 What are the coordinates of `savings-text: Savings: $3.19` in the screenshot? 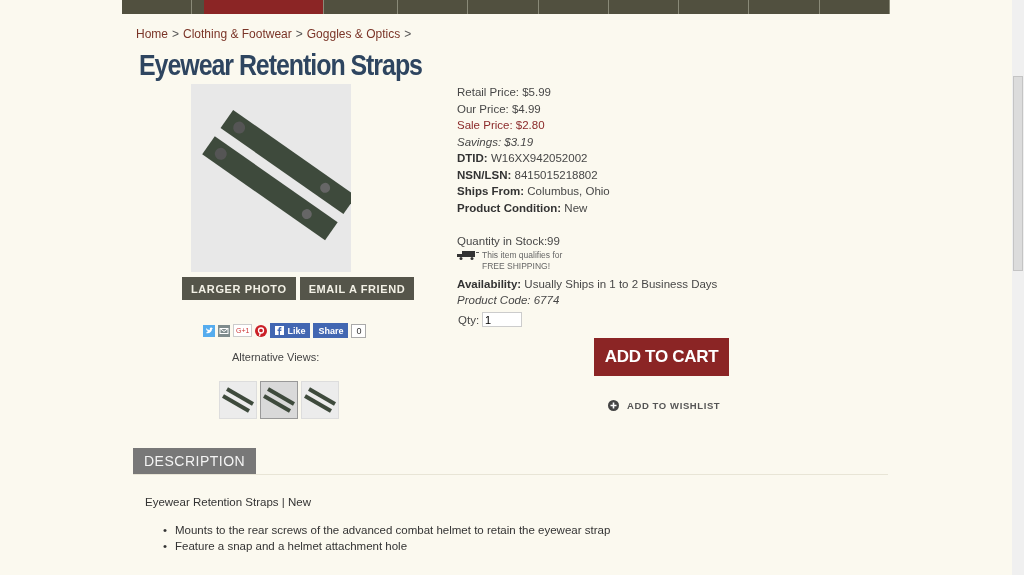 It's located at (496, 142).